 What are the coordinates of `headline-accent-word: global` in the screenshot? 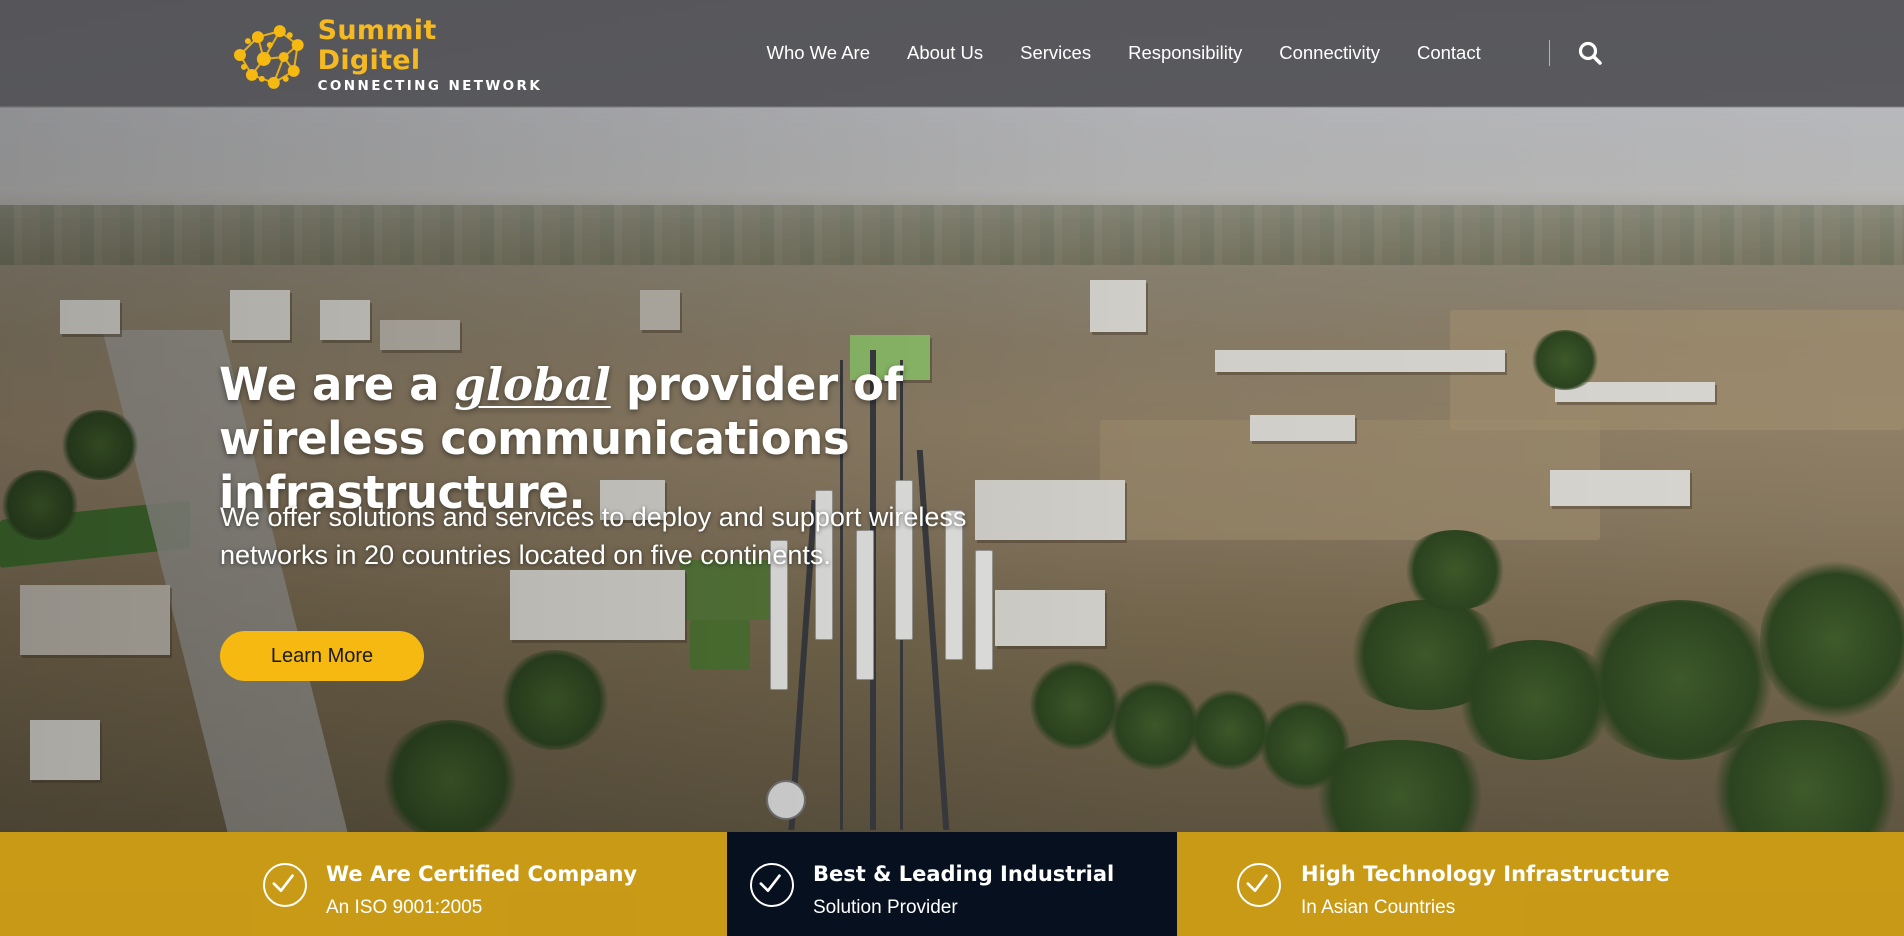 It's located at (532, 384).